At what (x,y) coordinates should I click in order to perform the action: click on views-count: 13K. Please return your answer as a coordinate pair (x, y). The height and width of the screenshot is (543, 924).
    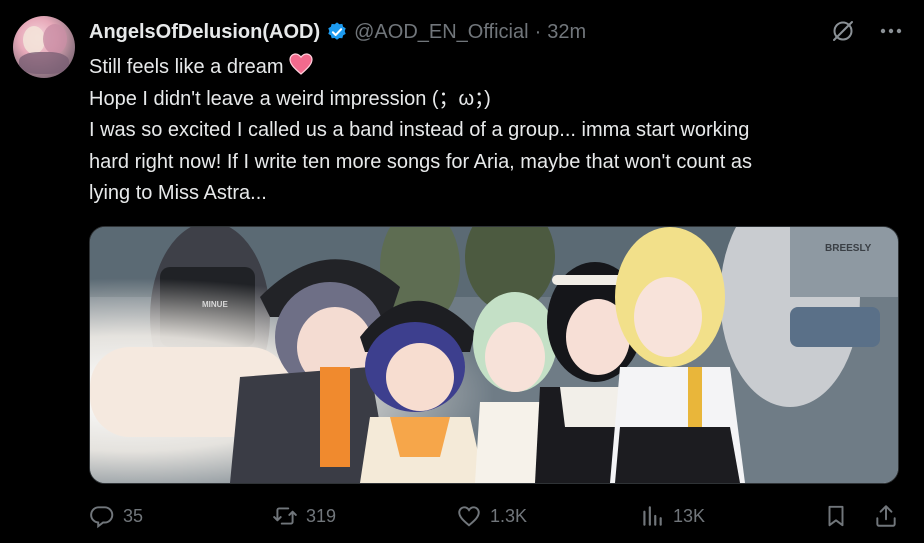
    Looking at the image, I should click on (689, 515).